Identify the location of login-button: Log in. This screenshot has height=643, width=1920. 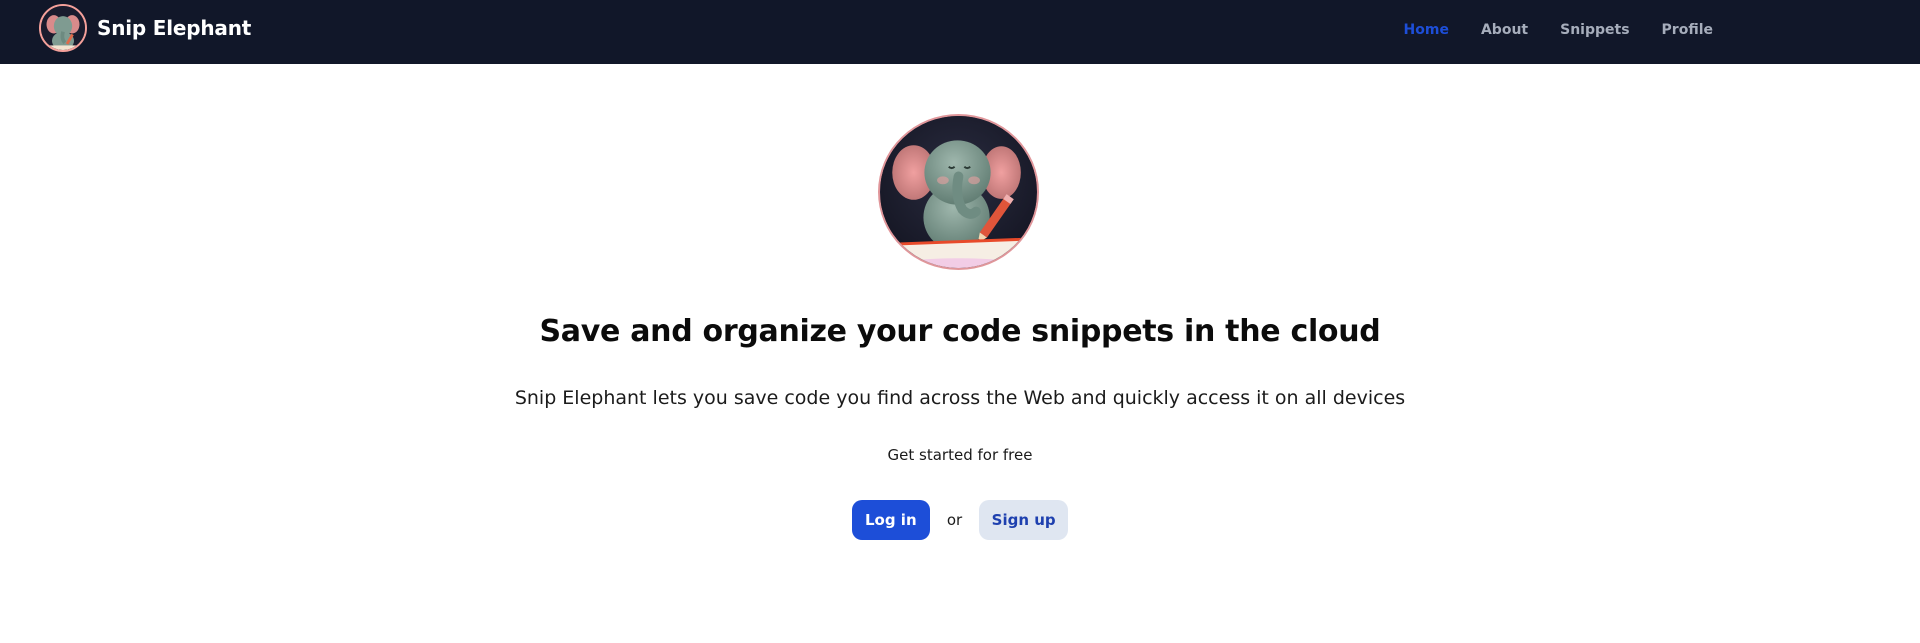
(890, 520).